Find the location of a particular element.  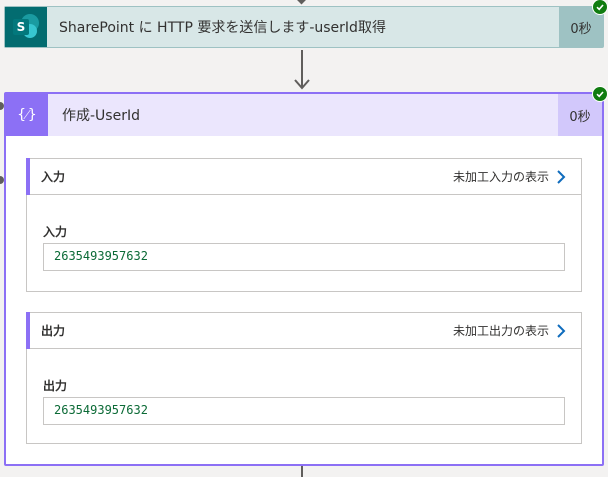

inputs-section-header: 入力 未加工入力の表示 is located at coordinates (303, 176).